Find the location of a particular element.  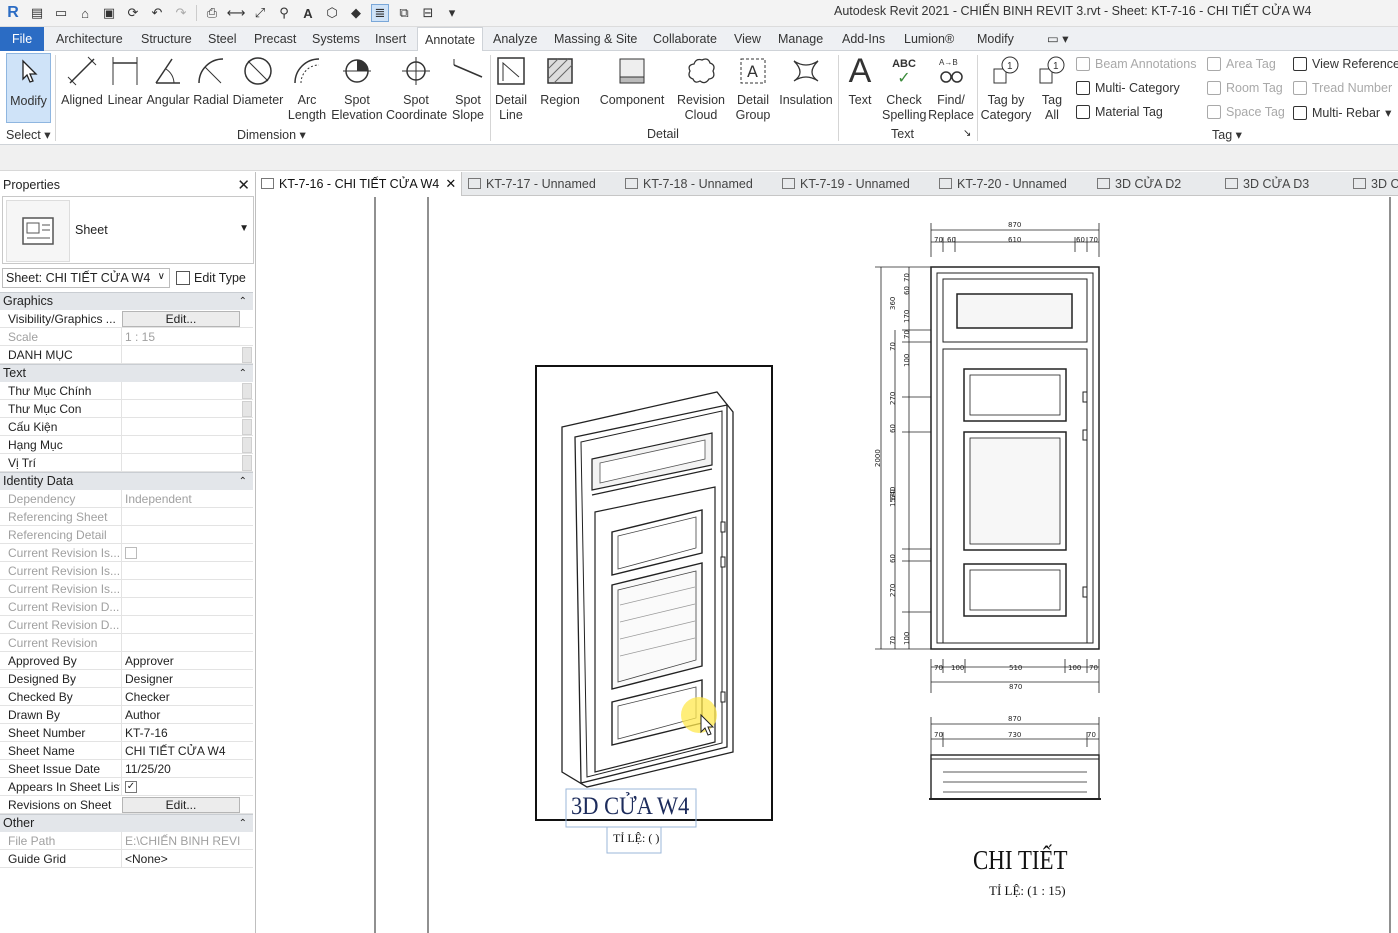

open-folder-icon: ⌂ is located at coordinates (85, 13).